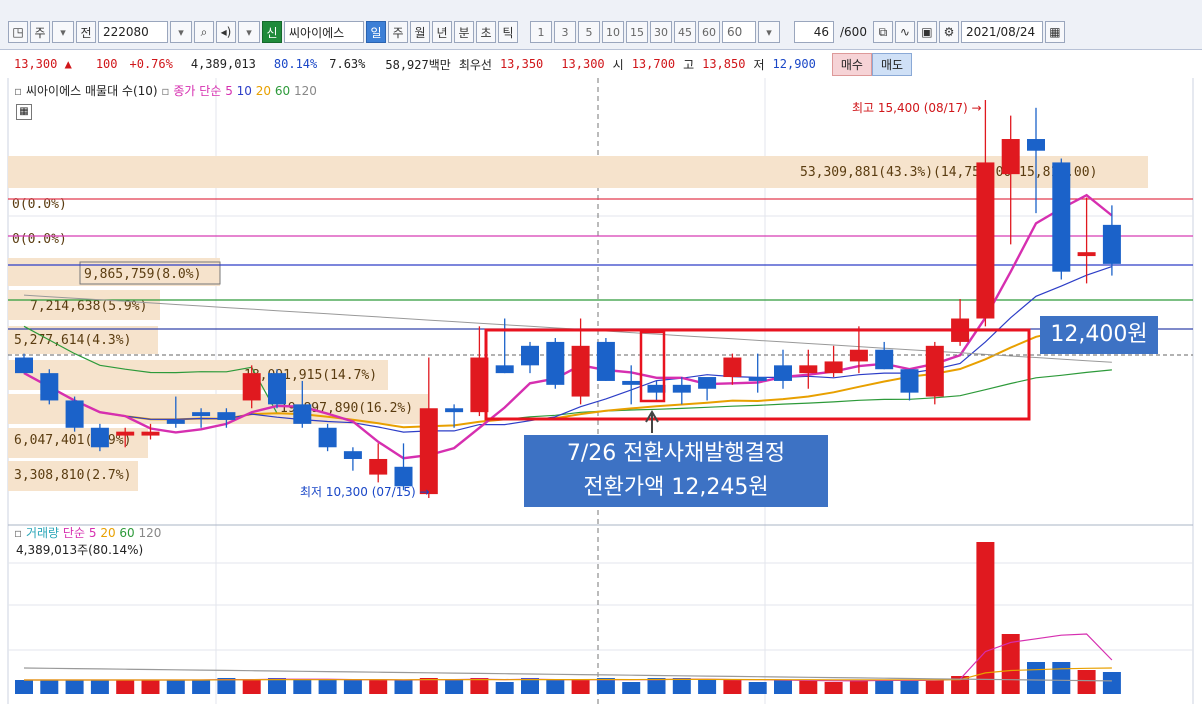  What do you see at coordinates (226, 32) in the screenshot?
I see `speaker-icon: ◂)` at bounding box center [226, 32].